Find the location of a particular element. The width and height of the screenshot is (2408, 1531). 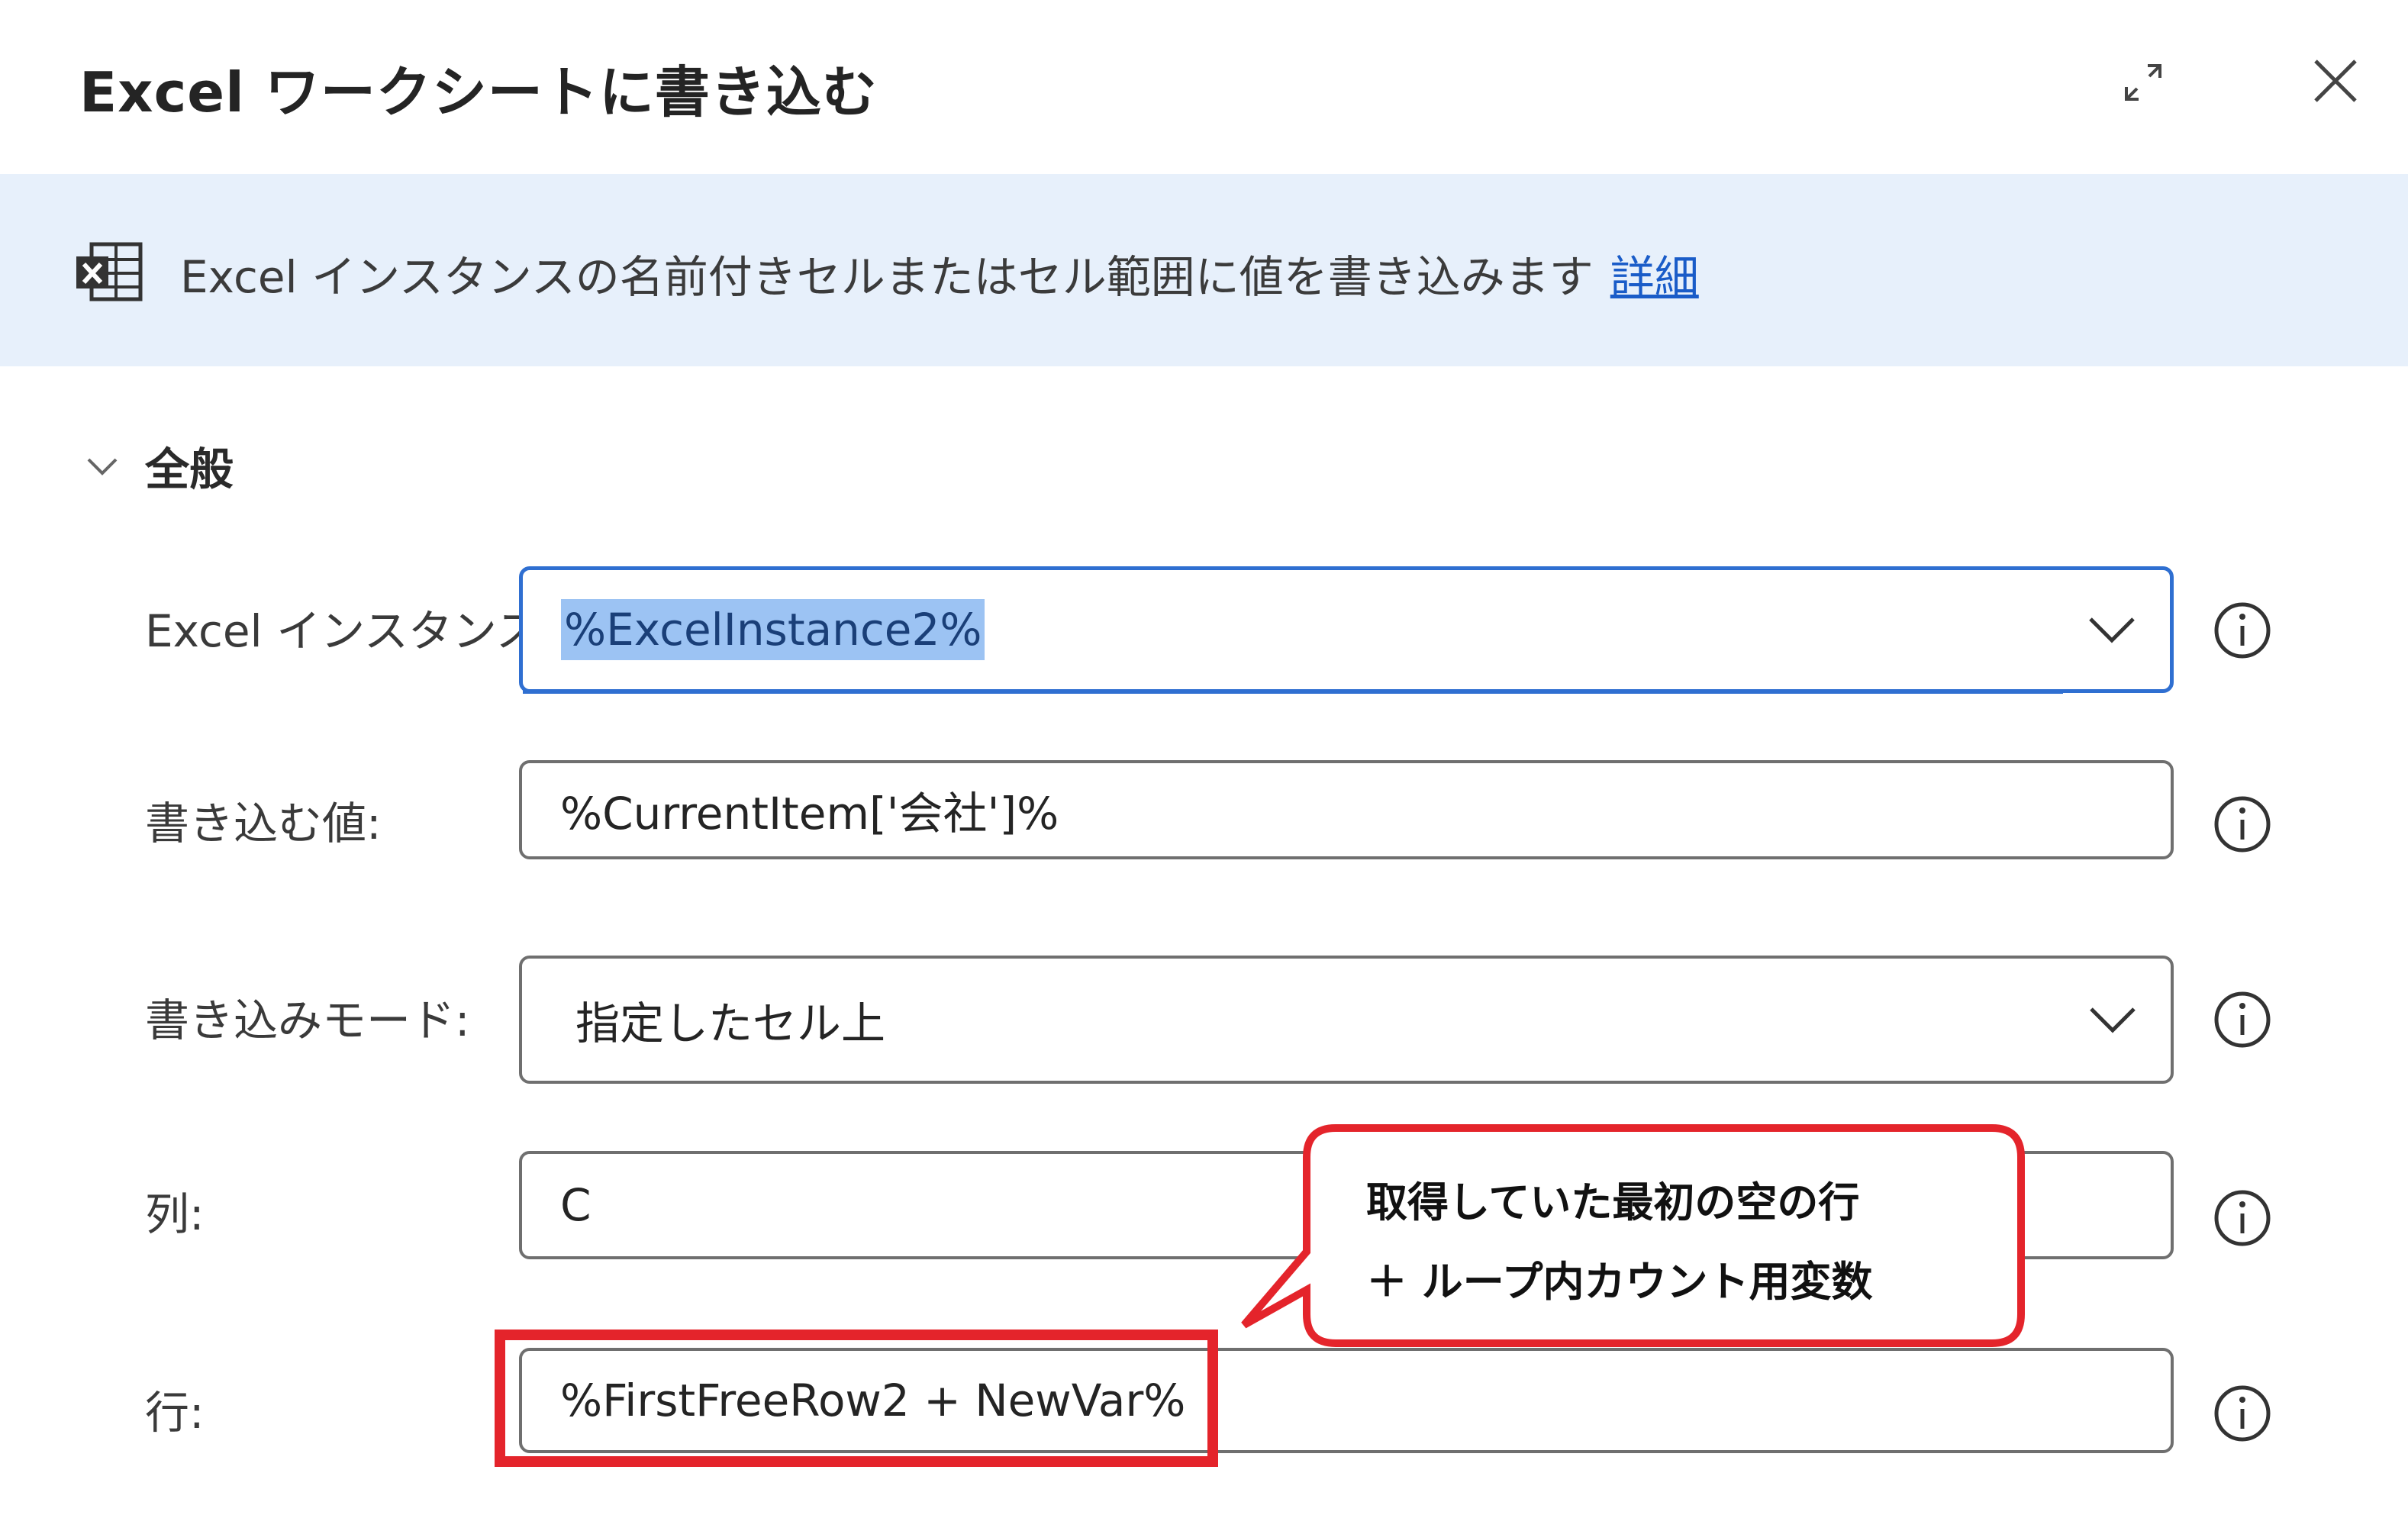

focus-underline is located at coordinates (1293, 692).